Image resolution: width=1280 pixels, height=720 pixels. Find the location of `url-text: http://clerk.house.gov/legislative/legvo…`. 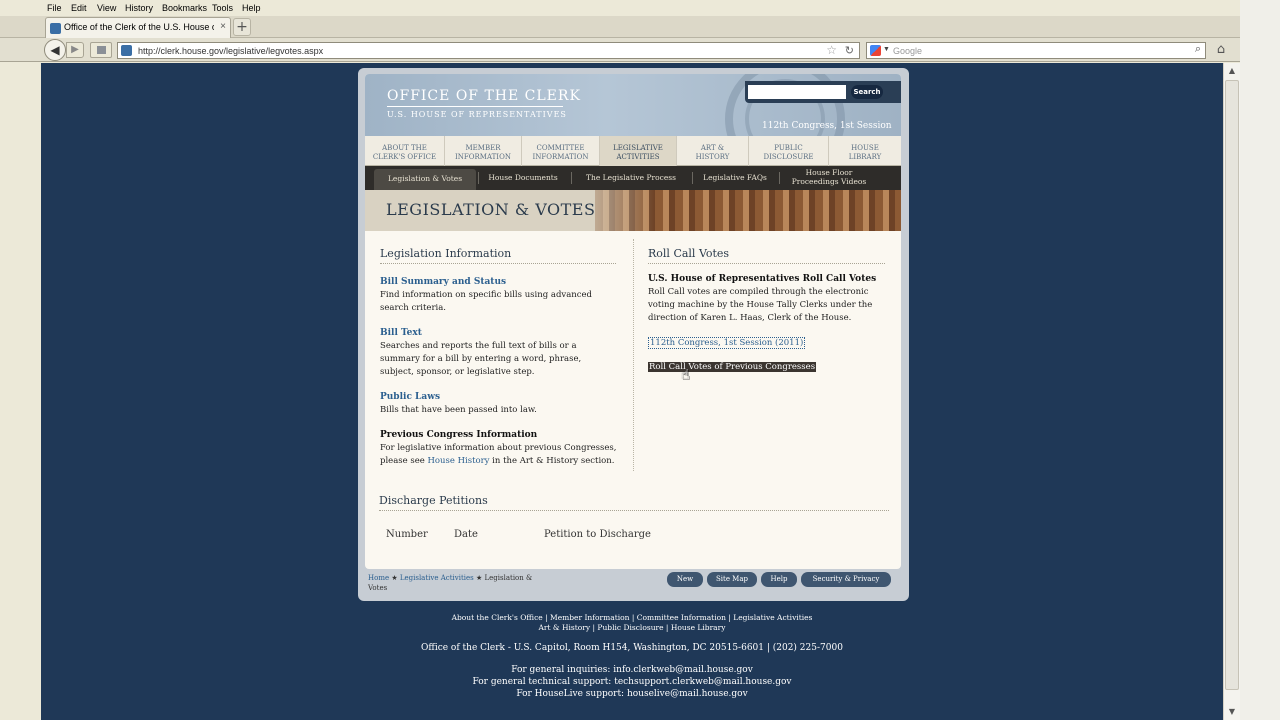

url-text: http://clerk.house.gov/legislative/legvo… is located at coordinates (231, 51).